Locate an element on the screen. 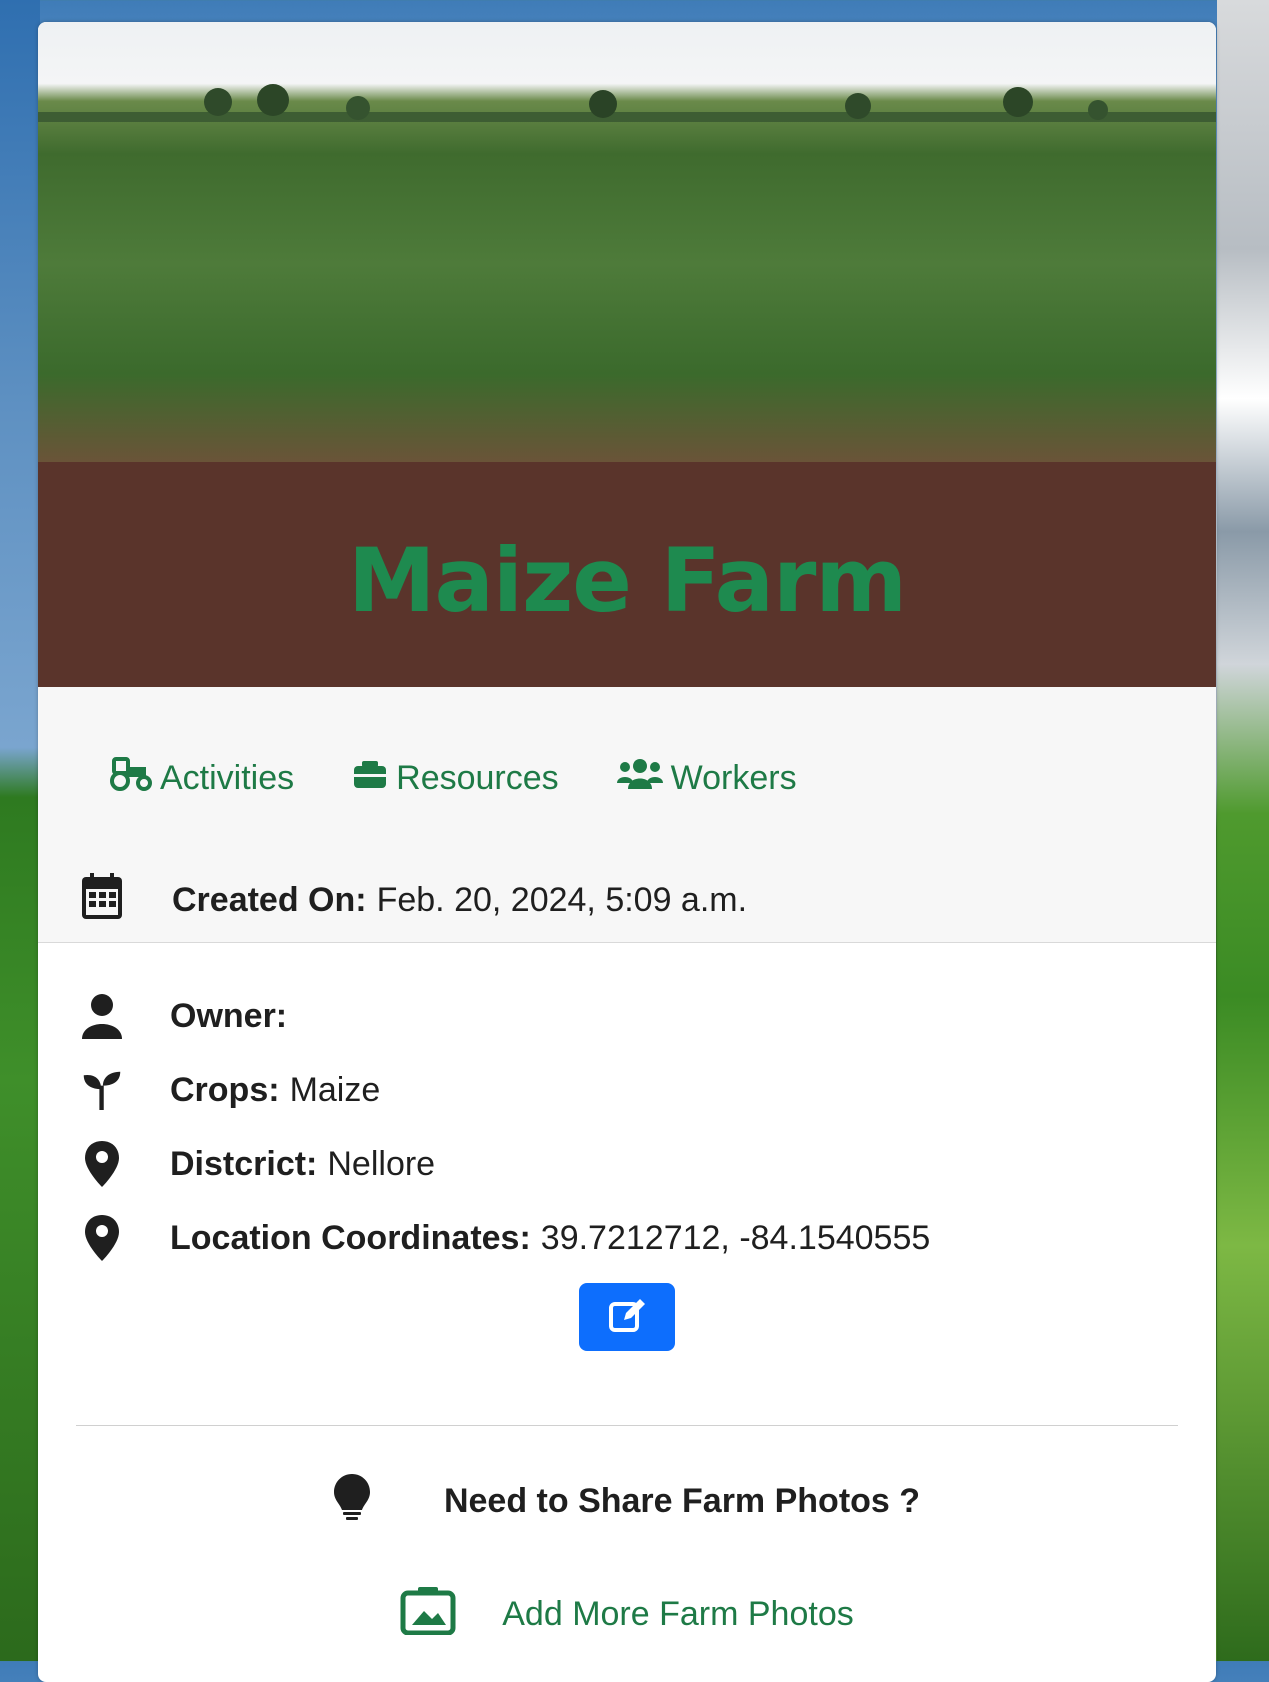  edit-icon is located at coordinates (627, 1317).